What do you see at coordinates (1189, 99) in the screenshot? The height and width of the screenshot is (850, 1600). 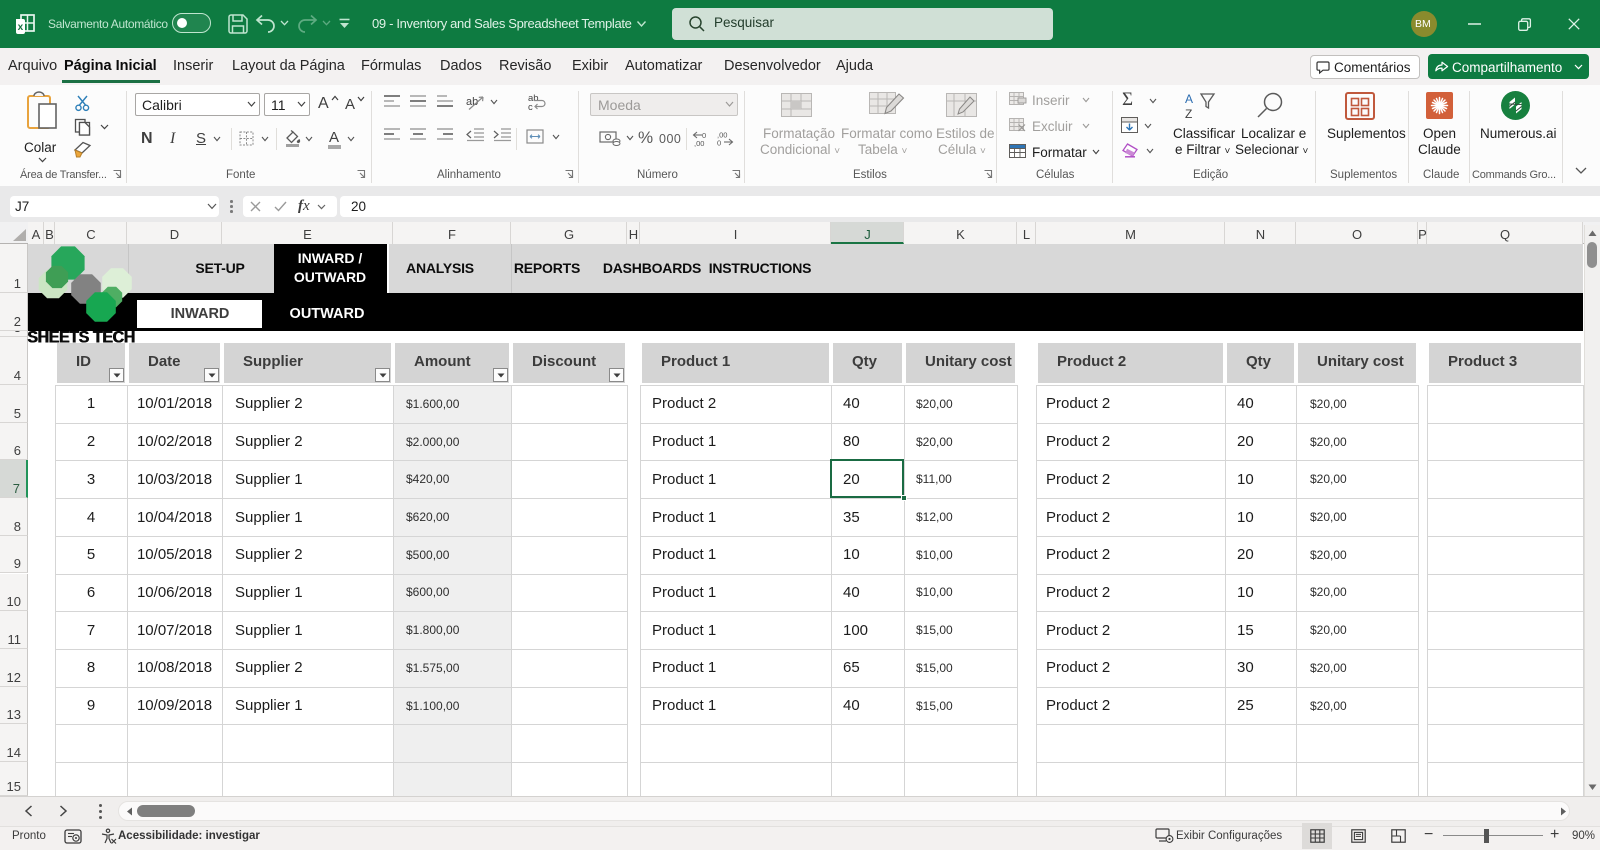 I see `svg-text: A` at bounding box center [1189, 99].